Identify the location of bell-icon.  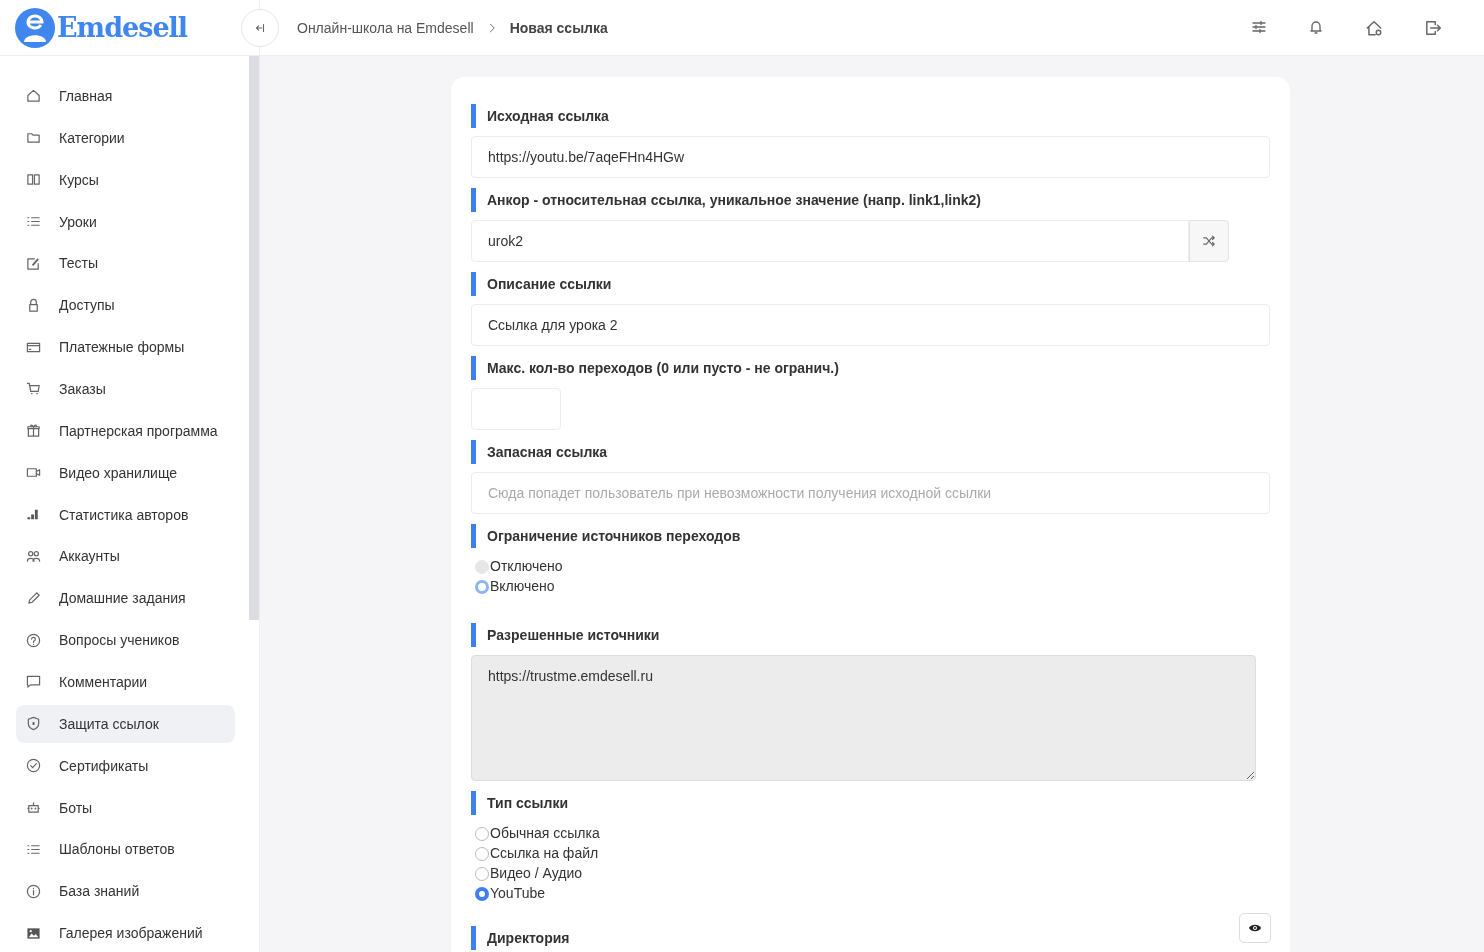
(1316, 26).